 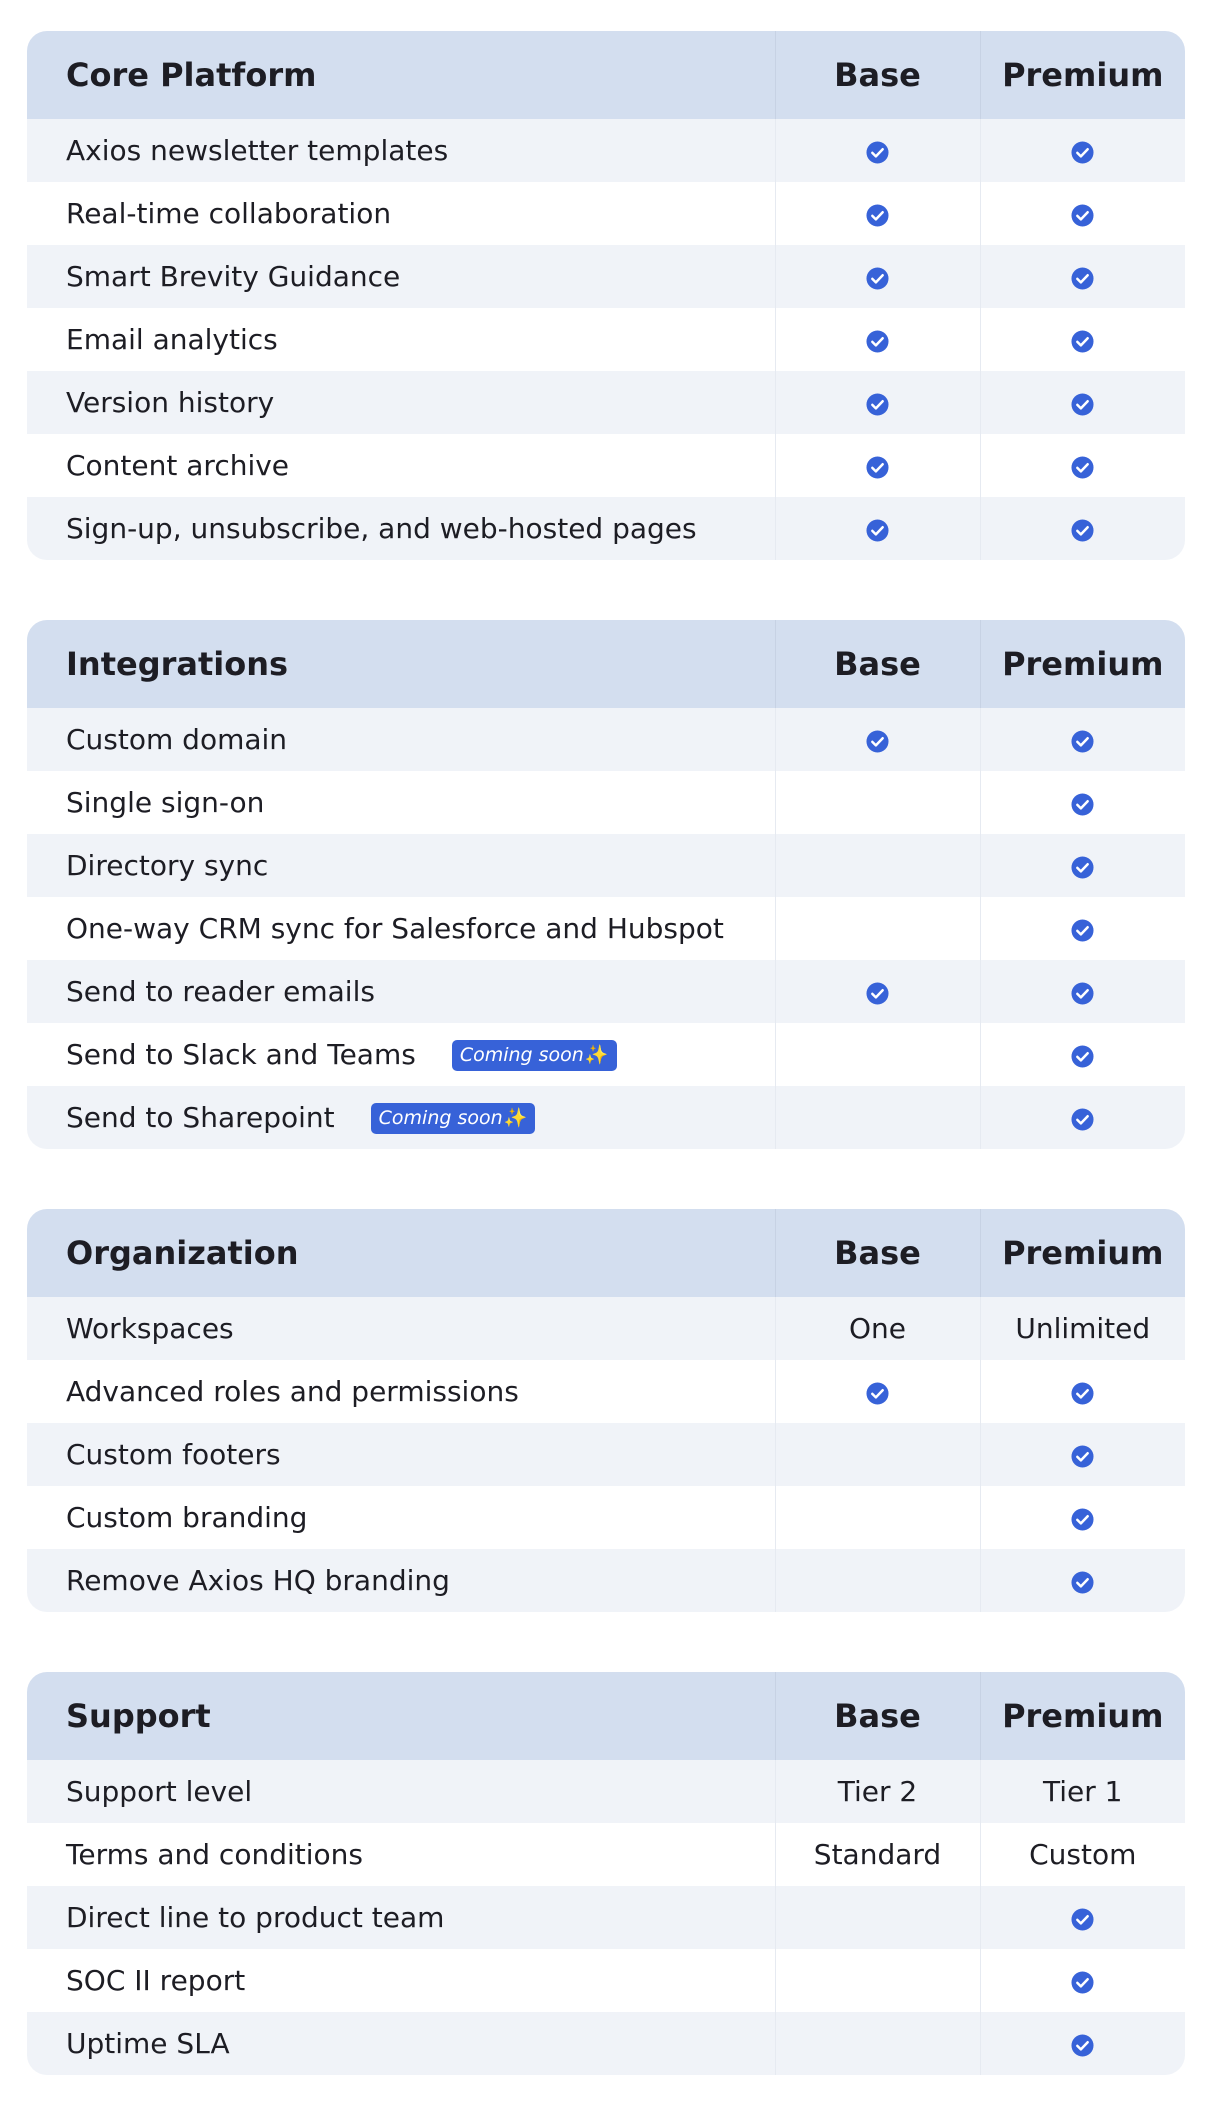 I want to click on tier-value: Unlimited, so click(x=1083, y=1328).